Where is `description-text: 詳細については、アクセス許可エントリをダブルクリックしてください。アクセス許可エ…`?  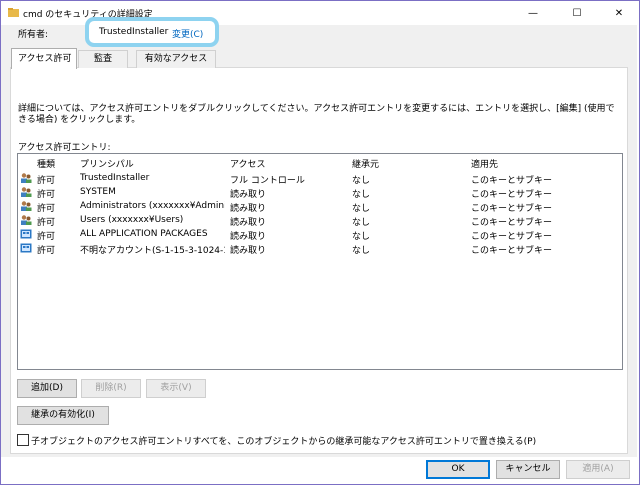 description-text: 詳細については、アクセス許可エントリをダブルクリックしてください。アクセス許可エ… is located at coordinates (316, 114).